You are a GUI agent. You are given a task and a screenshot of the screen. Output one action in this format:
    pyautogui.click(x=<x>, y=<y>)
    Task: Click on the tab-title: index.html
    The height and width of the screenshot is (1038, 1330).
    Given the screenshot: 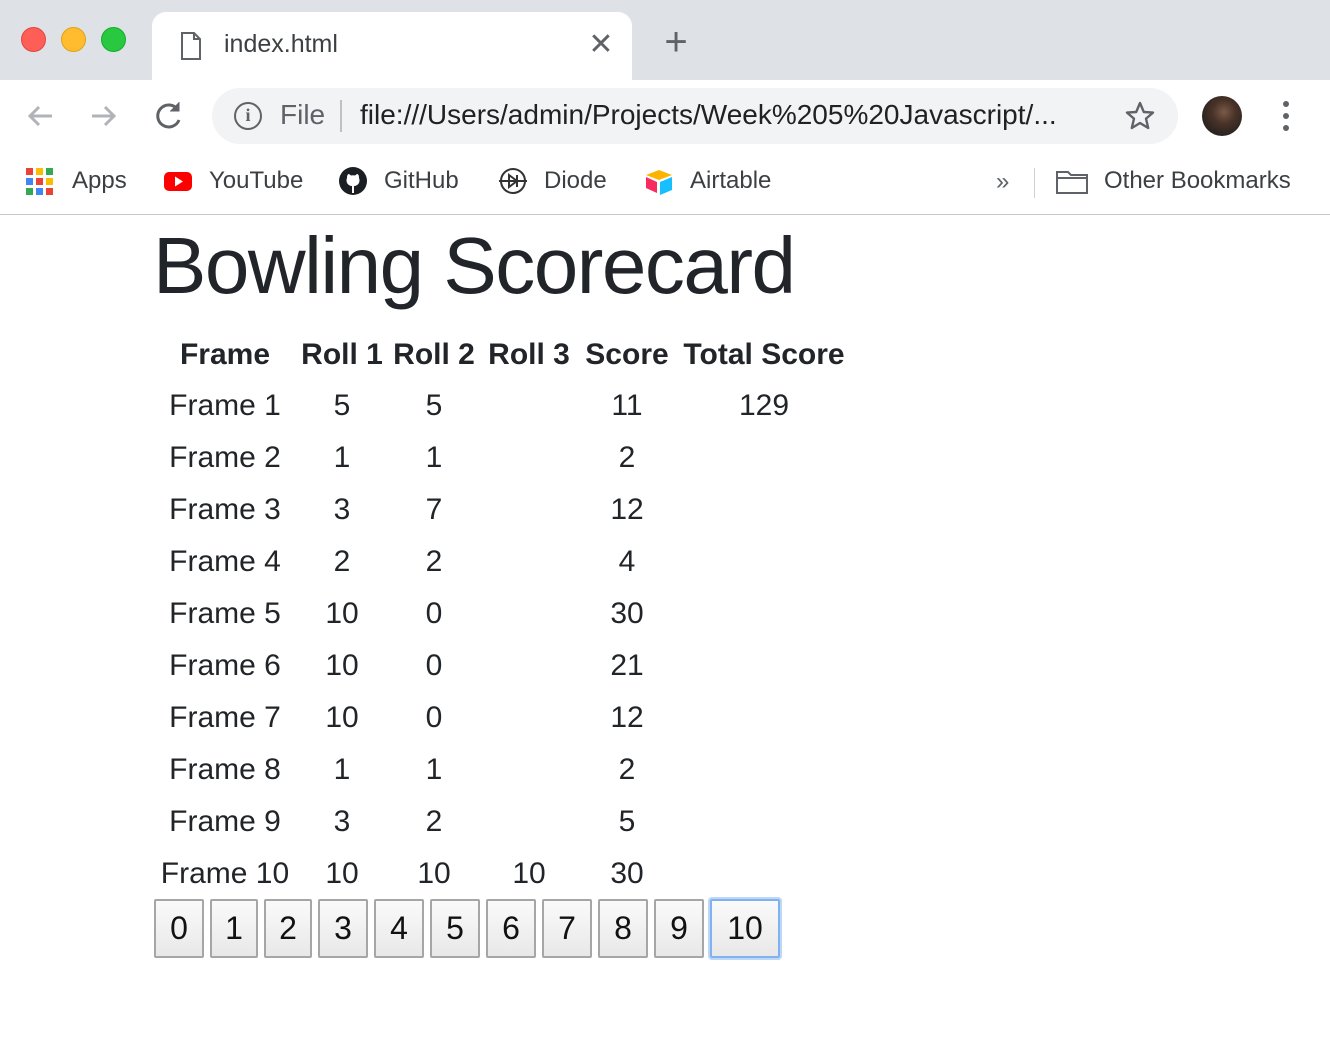 What is the action you would take?
    pyautogui.click(x=281, y=44)
    